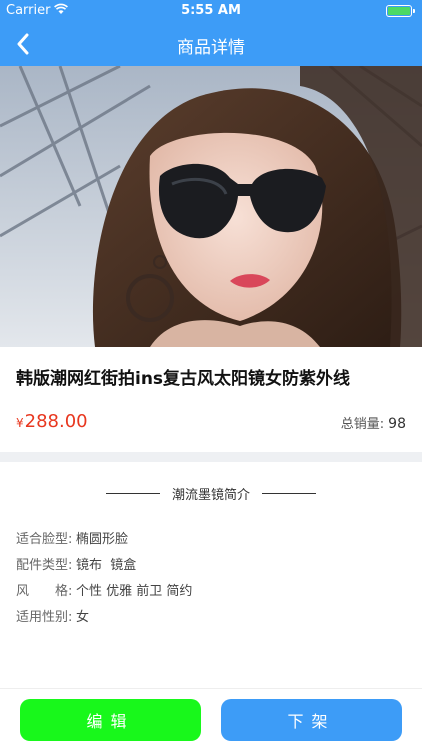  I want to click on attribute-key: 适用性别:, so click(44, 617).